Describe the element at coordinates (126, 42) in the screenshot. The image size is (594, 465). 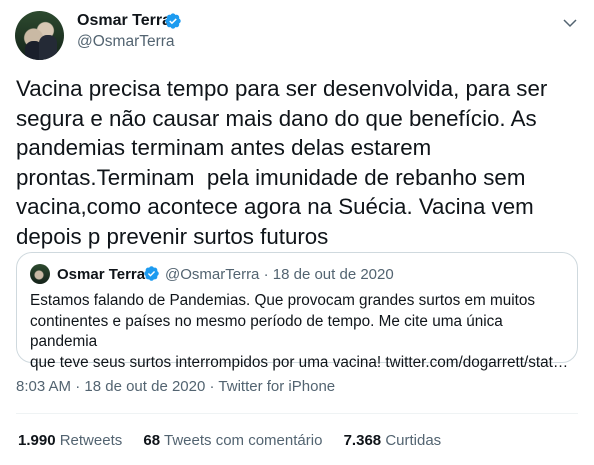
I see `author-handle: @OsmarTerra` at that location.